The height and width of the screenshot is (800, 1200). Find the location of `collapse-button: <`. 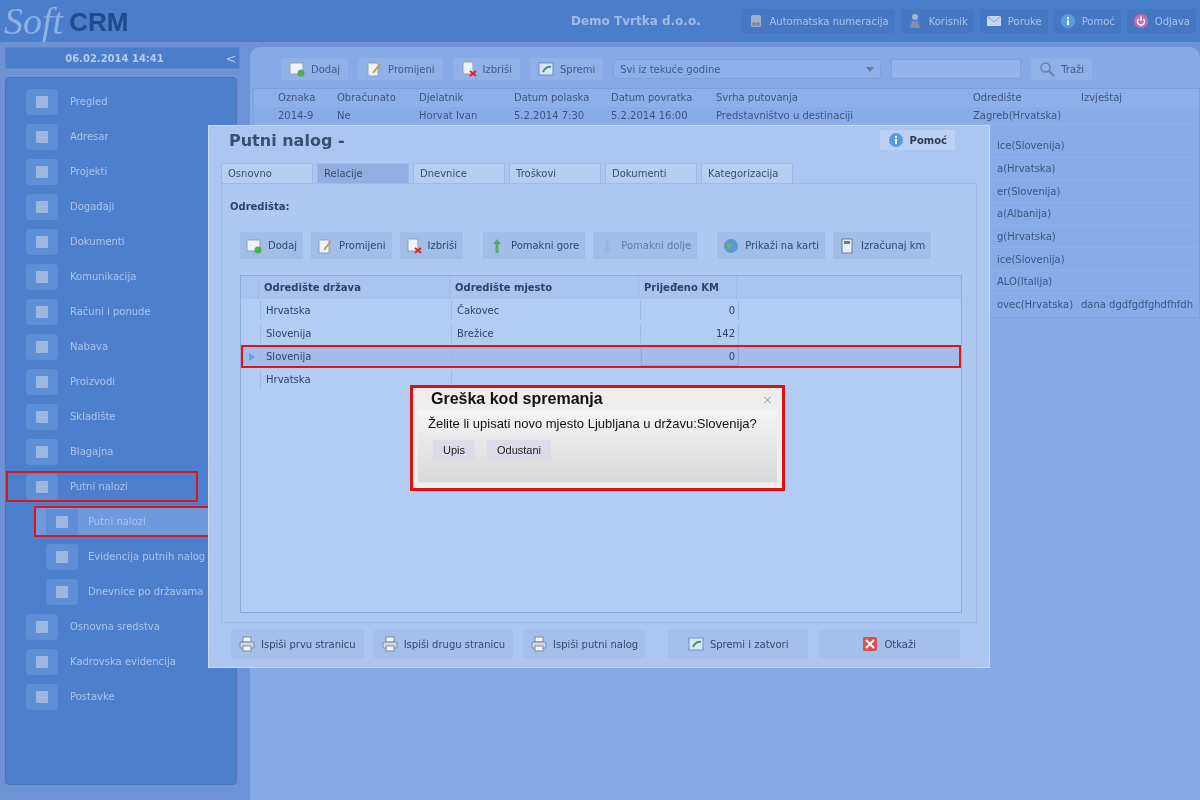

collapse-button: < is located at coordinates (231, 58).